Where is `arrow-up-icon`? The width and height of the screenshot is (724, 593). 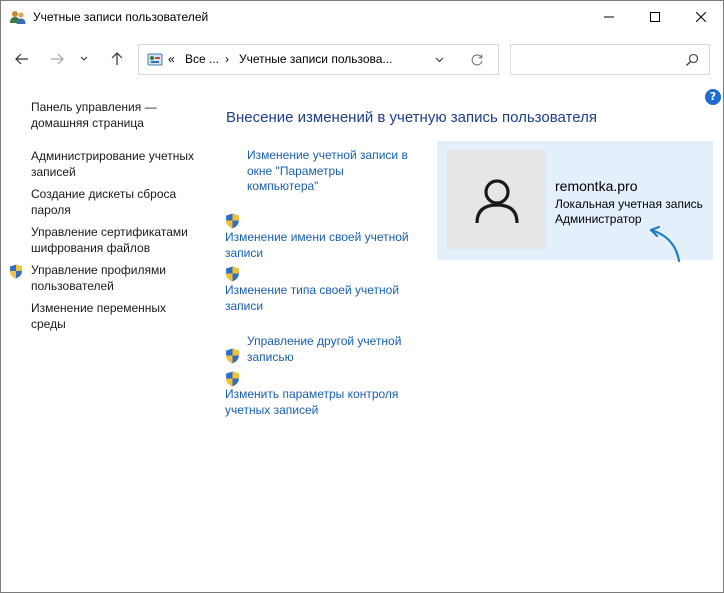 arrow-up-icon is located at coordinates (117, 58).